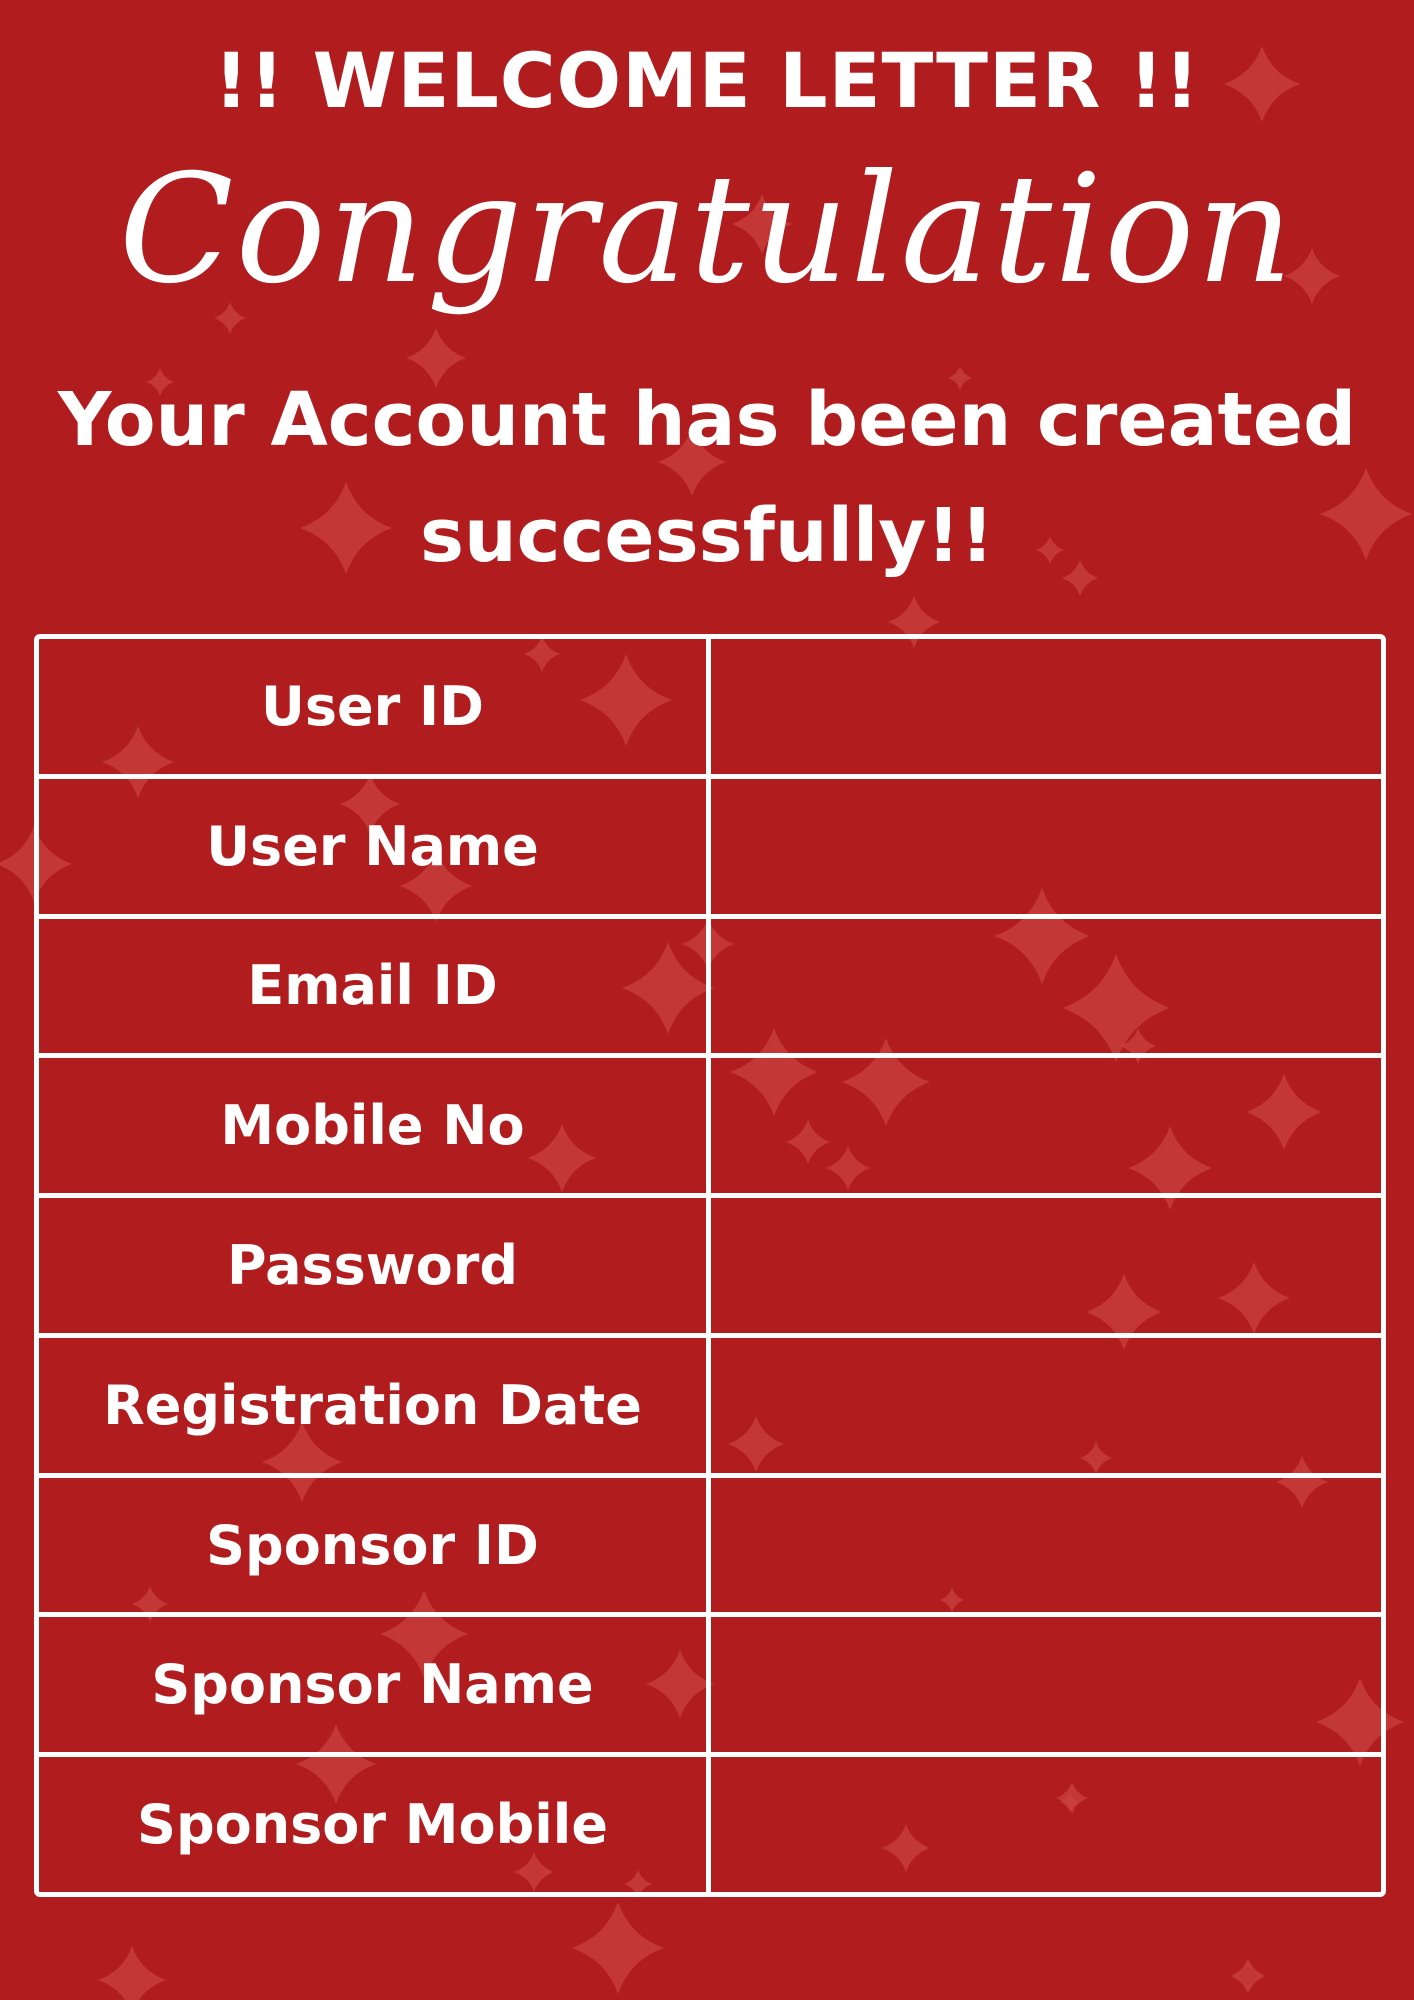 The width and height of the screenshot is (1414, 2000). I want to click on table-row-sponsor-id: Sponsor ID, so click(710, 1542).